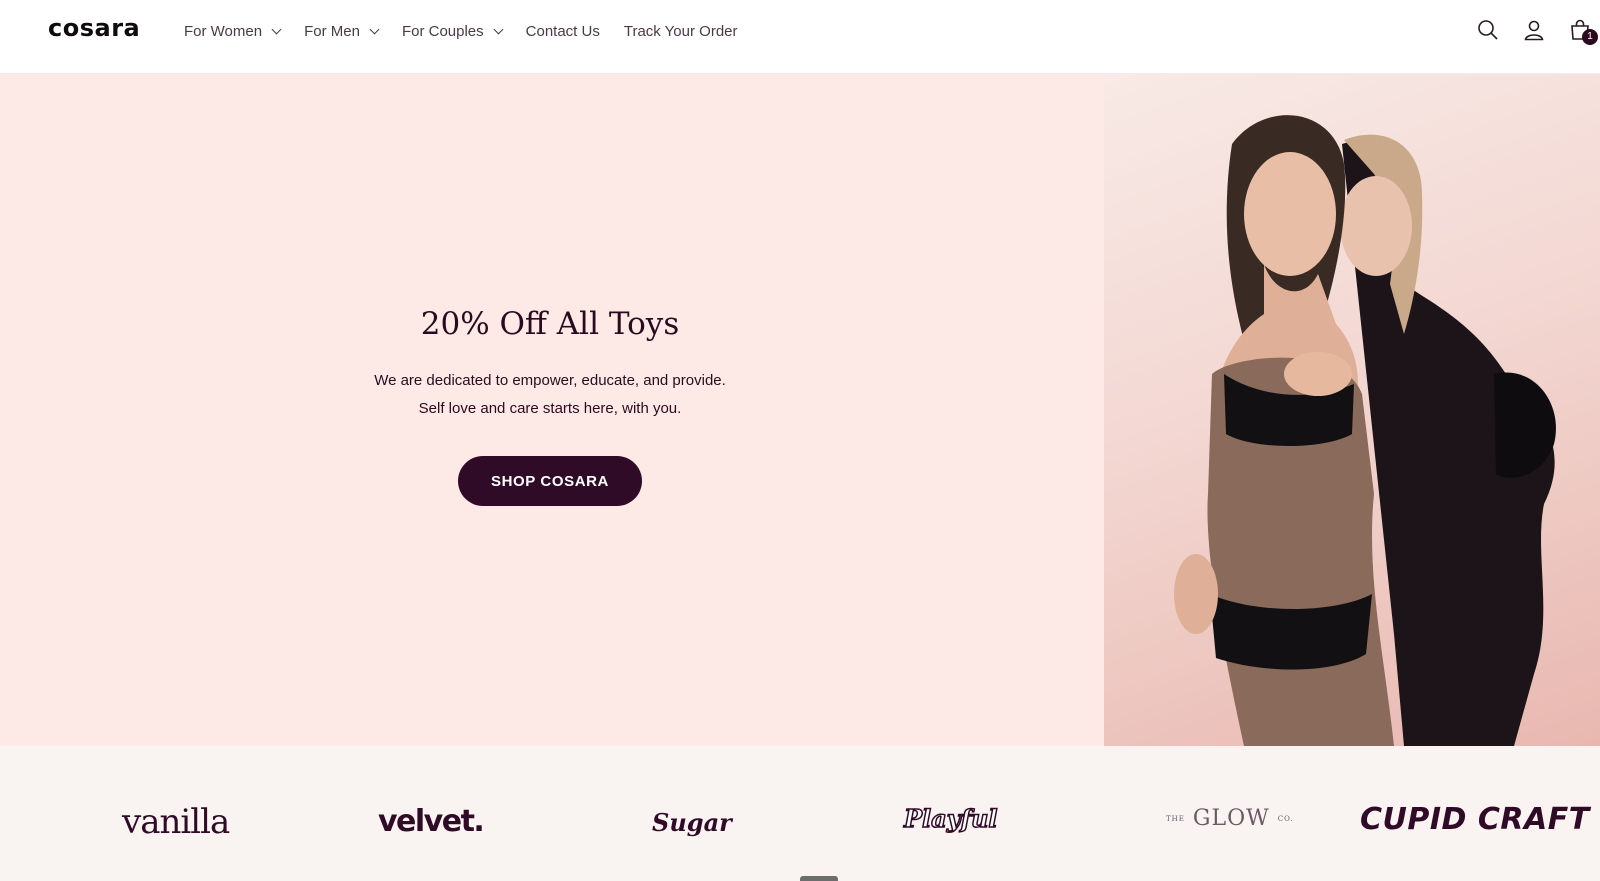 Image resolution: width=1600 pixels, height=881 pixels. I want to click on nav-item-for-couples: For Couples, so click(452, 31).